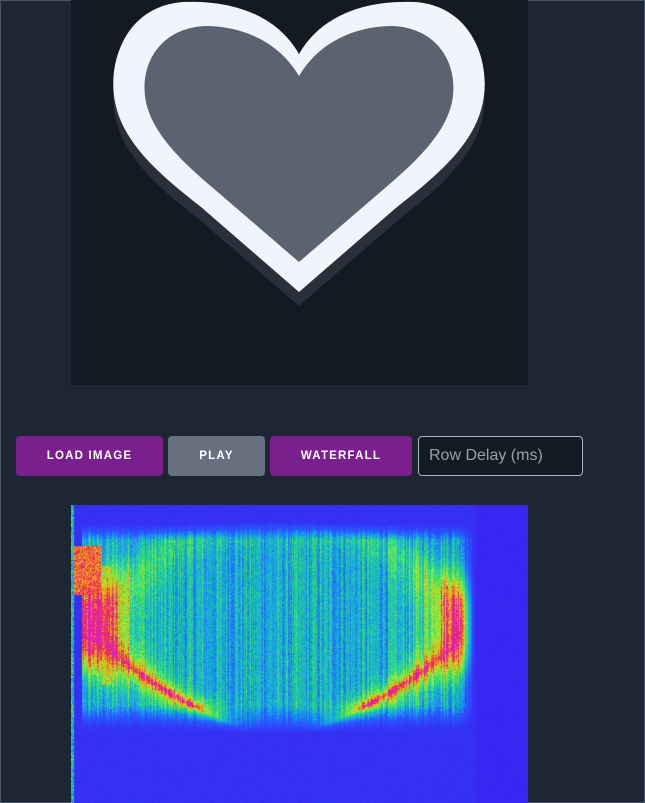 The height and width of the screenshot is (803, 645). I want to click on row-delay-input, so click(500, 456).